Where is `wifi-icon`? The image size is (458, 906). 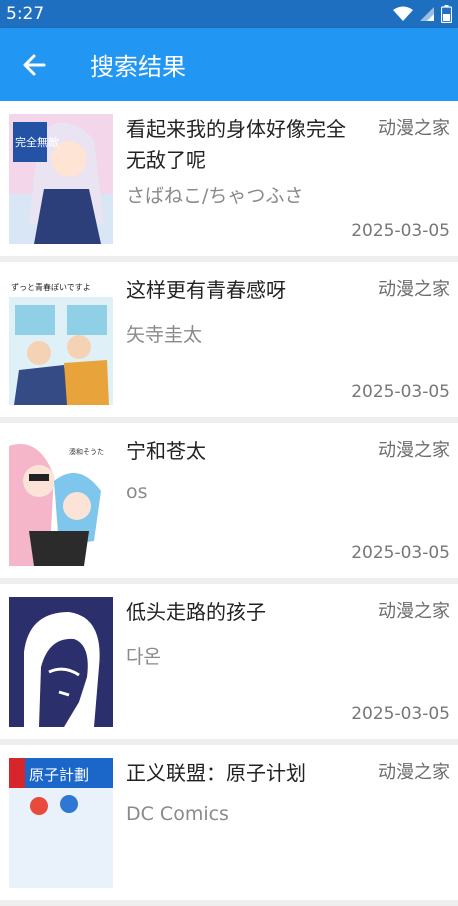
wifi-icon is located at coordinates (403, 13).